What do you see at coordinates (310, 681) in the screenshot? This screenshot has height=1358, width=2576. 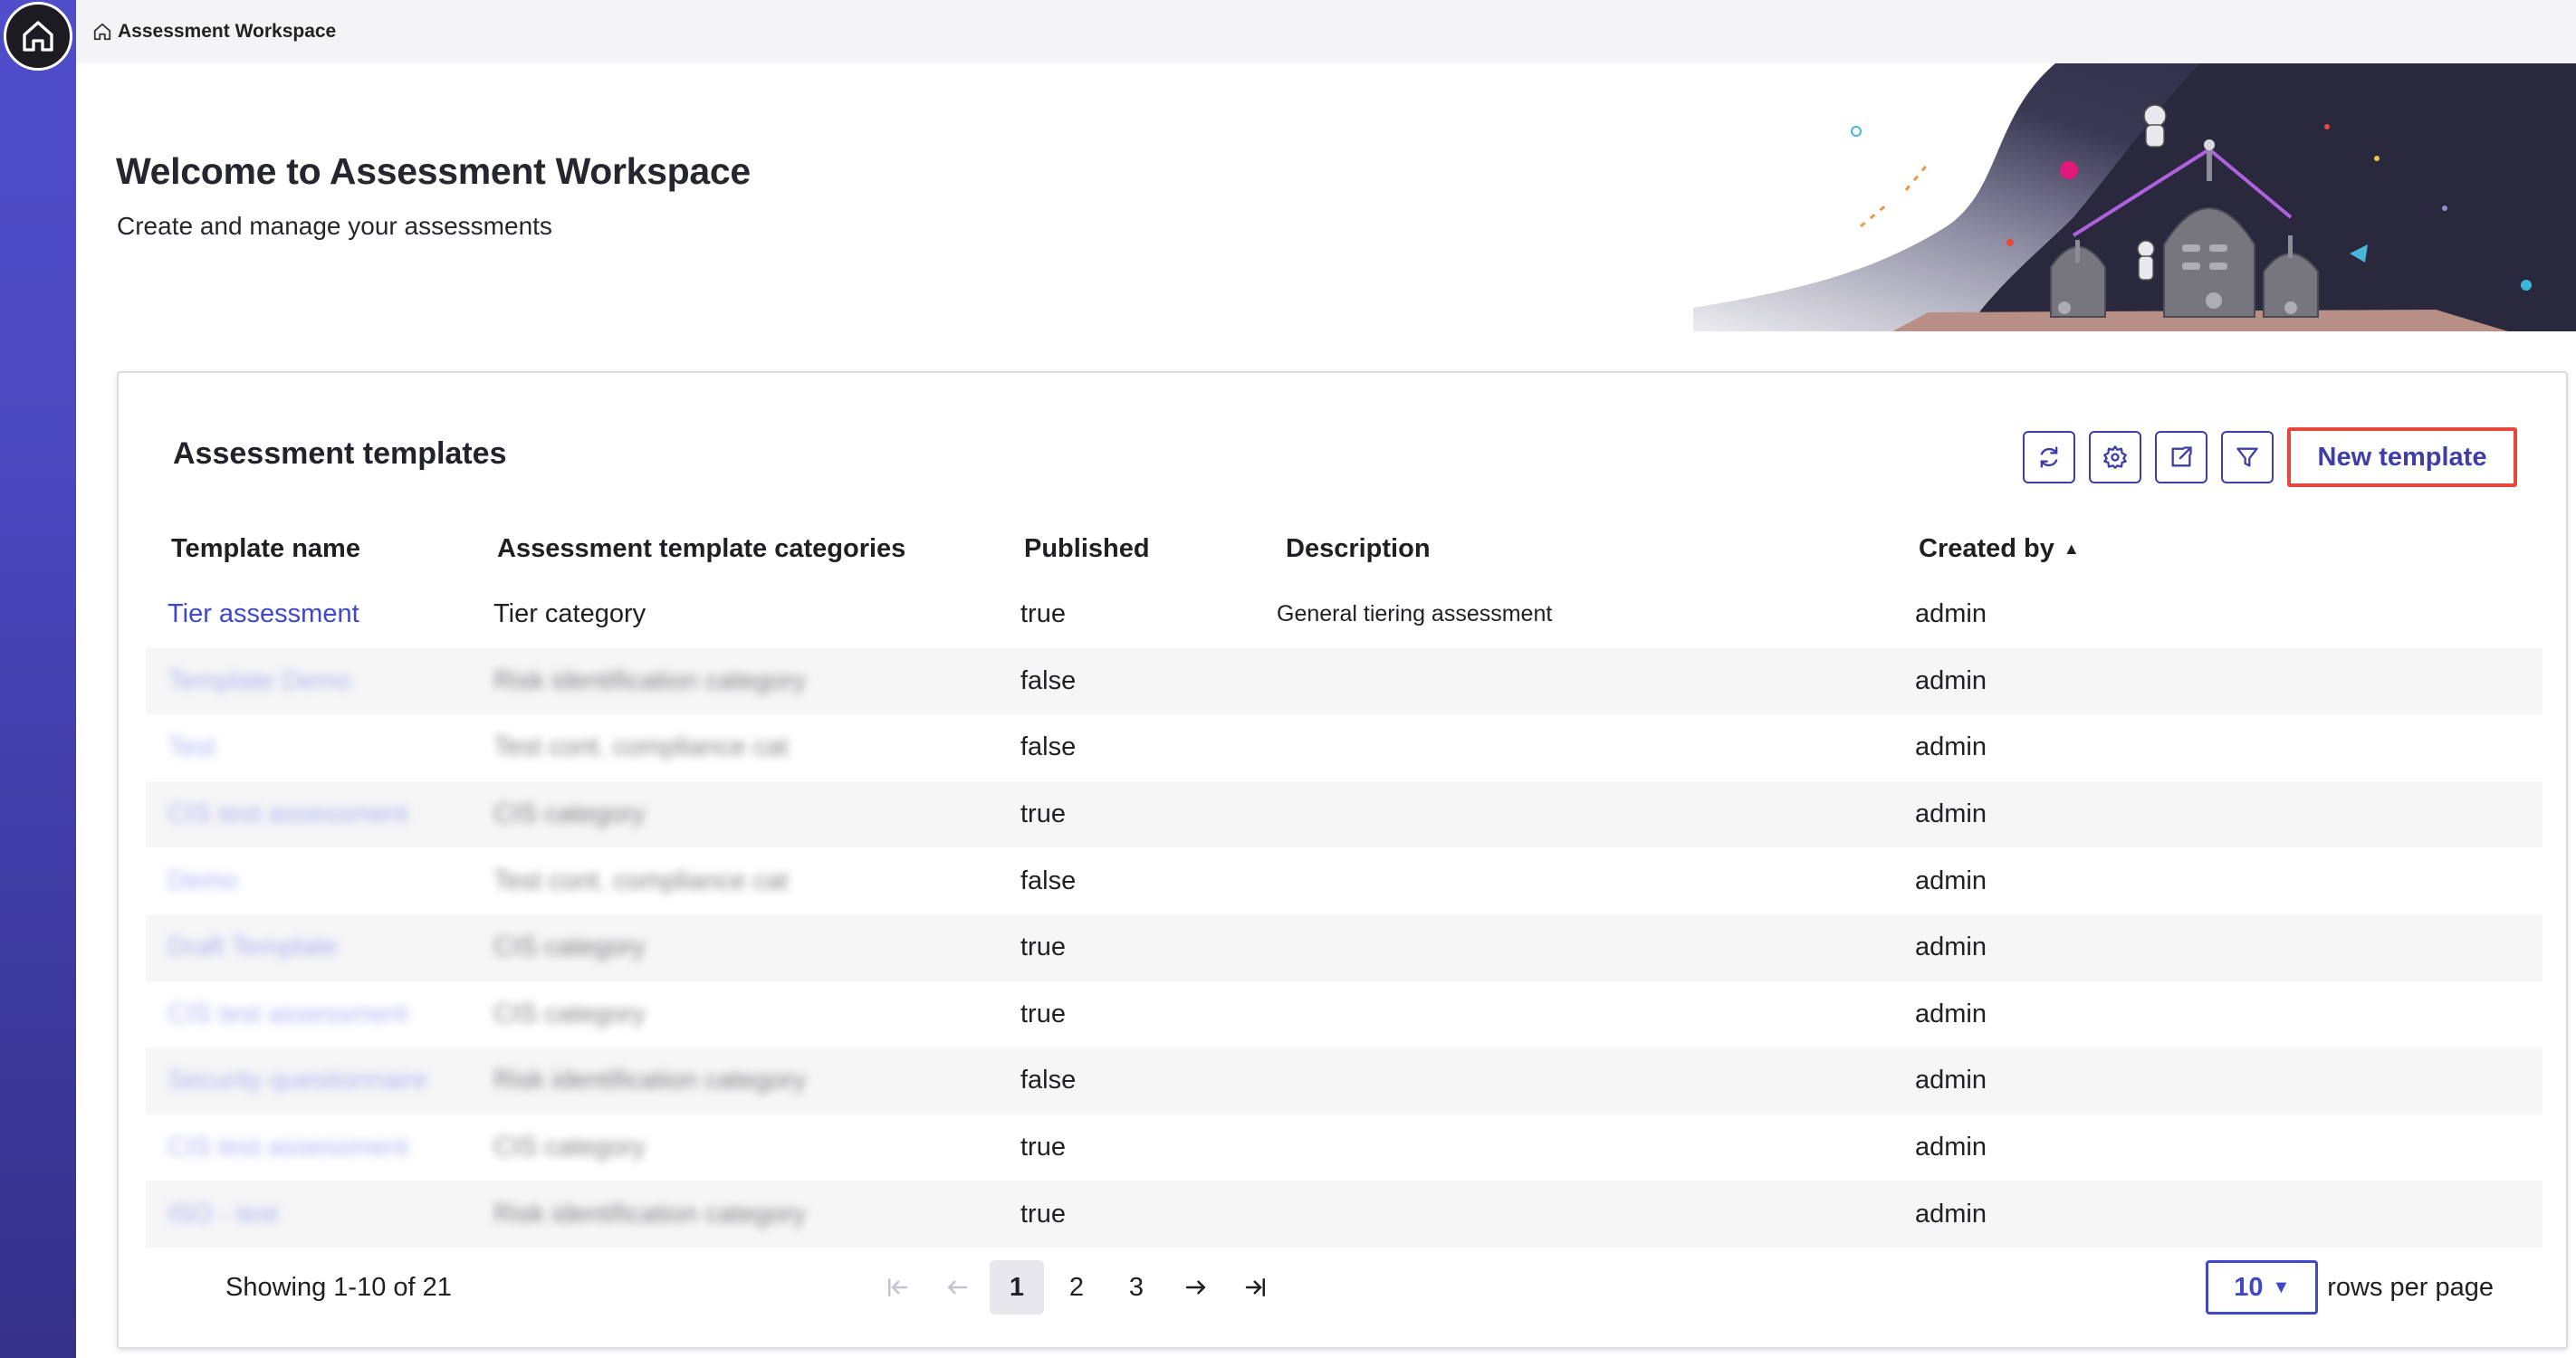 I see `template-name-link: Template Demo` at bounding box center [310, 681].